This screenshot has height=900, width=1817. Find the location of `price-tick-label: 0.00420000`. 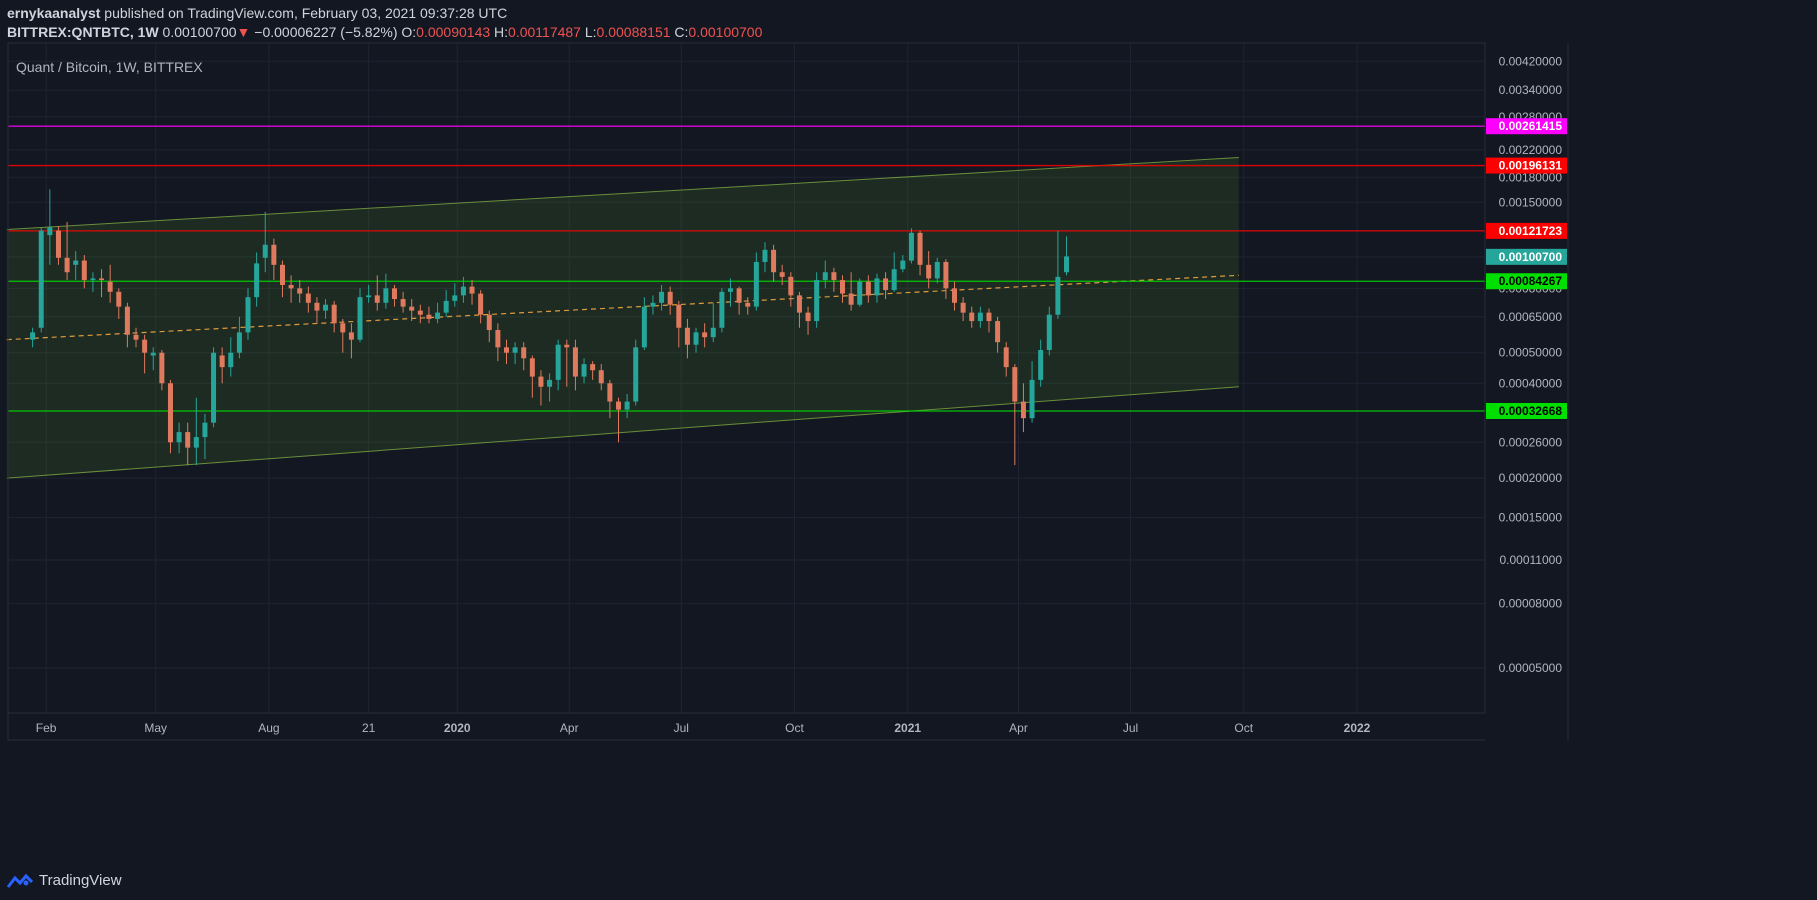

price-tick-label: 0.00420000 is located at coordinates (1531, 61).